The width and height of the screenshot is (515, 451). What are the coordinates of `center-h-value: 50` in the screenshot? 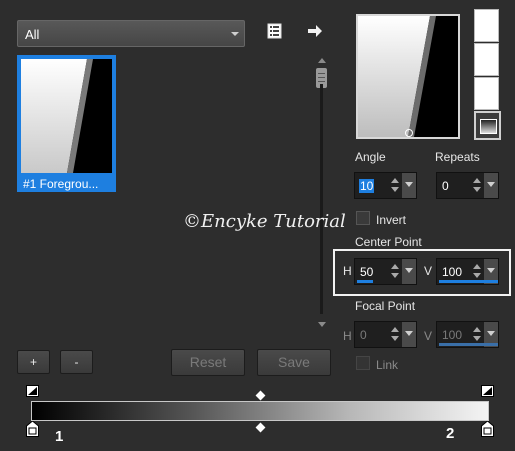 It's located at (366, 272).